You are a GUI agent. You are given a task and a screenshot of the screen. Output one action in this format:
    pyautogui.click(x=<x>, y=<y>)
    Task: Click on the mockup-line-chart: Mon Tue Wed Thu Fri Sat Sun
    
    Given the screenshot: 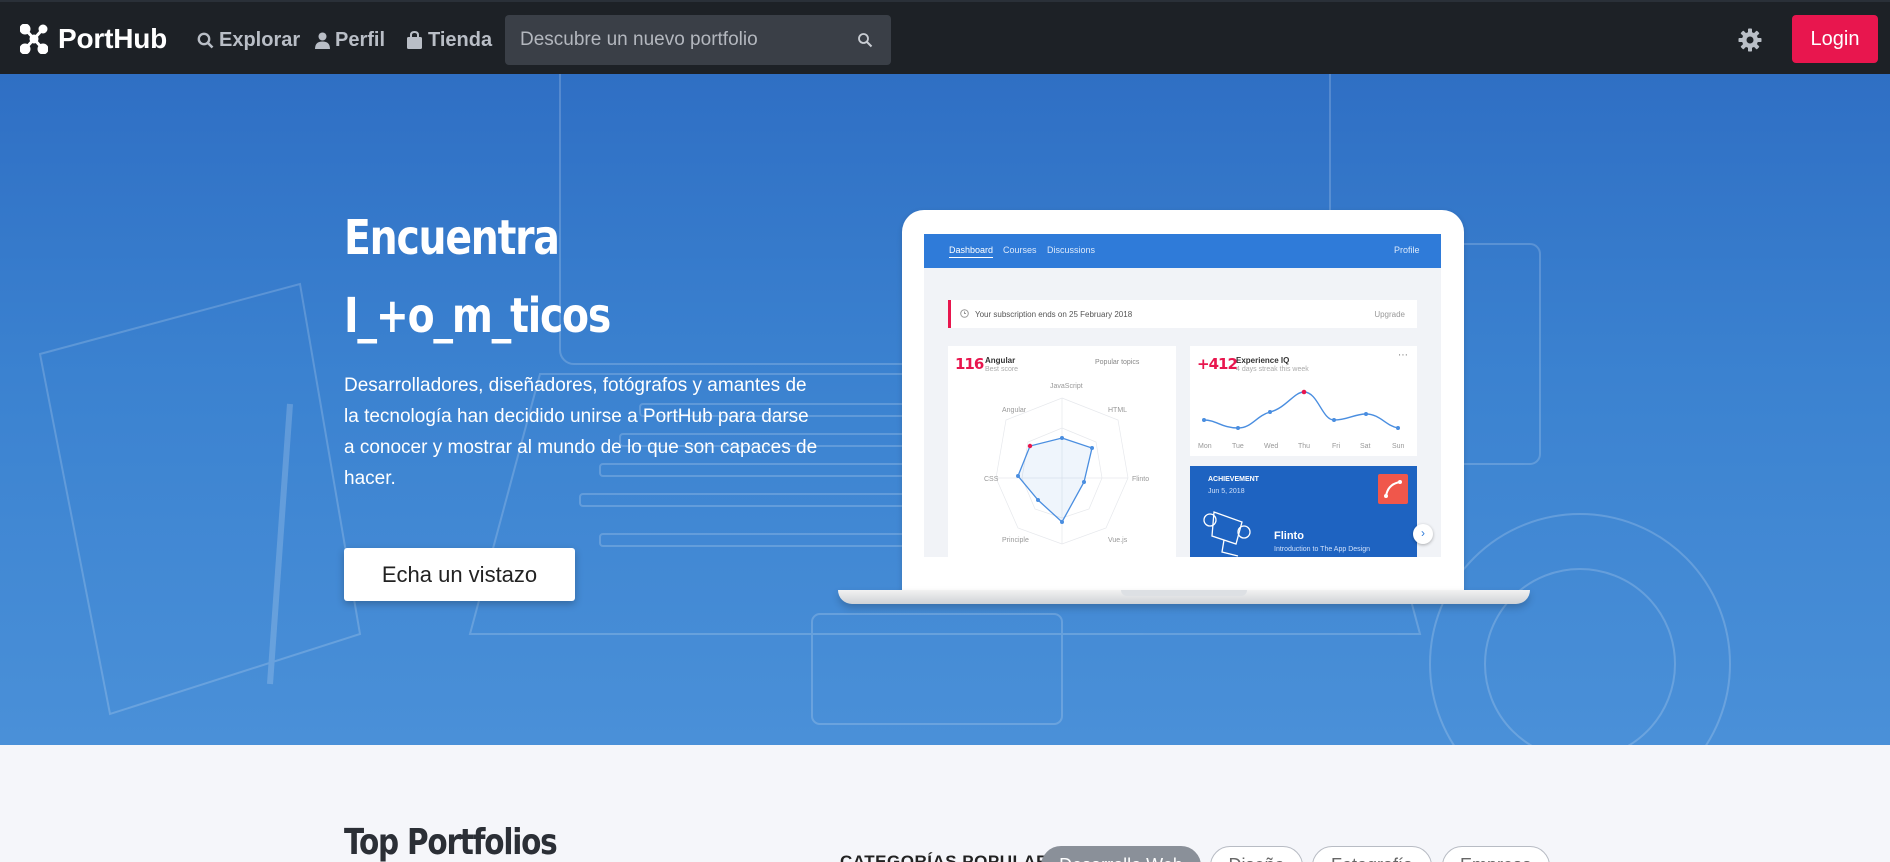 What is the action you would take?
    pyautogui.click(x=1301, y=419)
    